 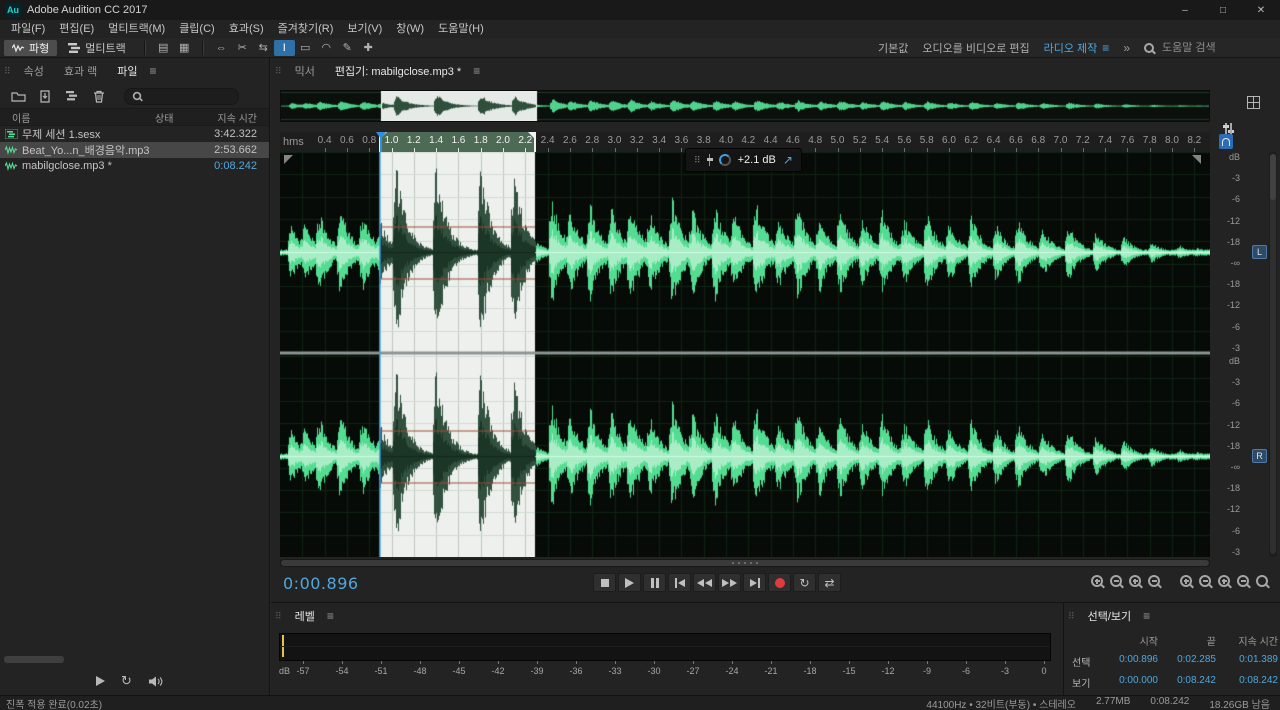 What do you see at coordinates (1187, 682) in the screenshot?
I see `view-end-value: 0:08.242` at bounding box center [1187, 682].